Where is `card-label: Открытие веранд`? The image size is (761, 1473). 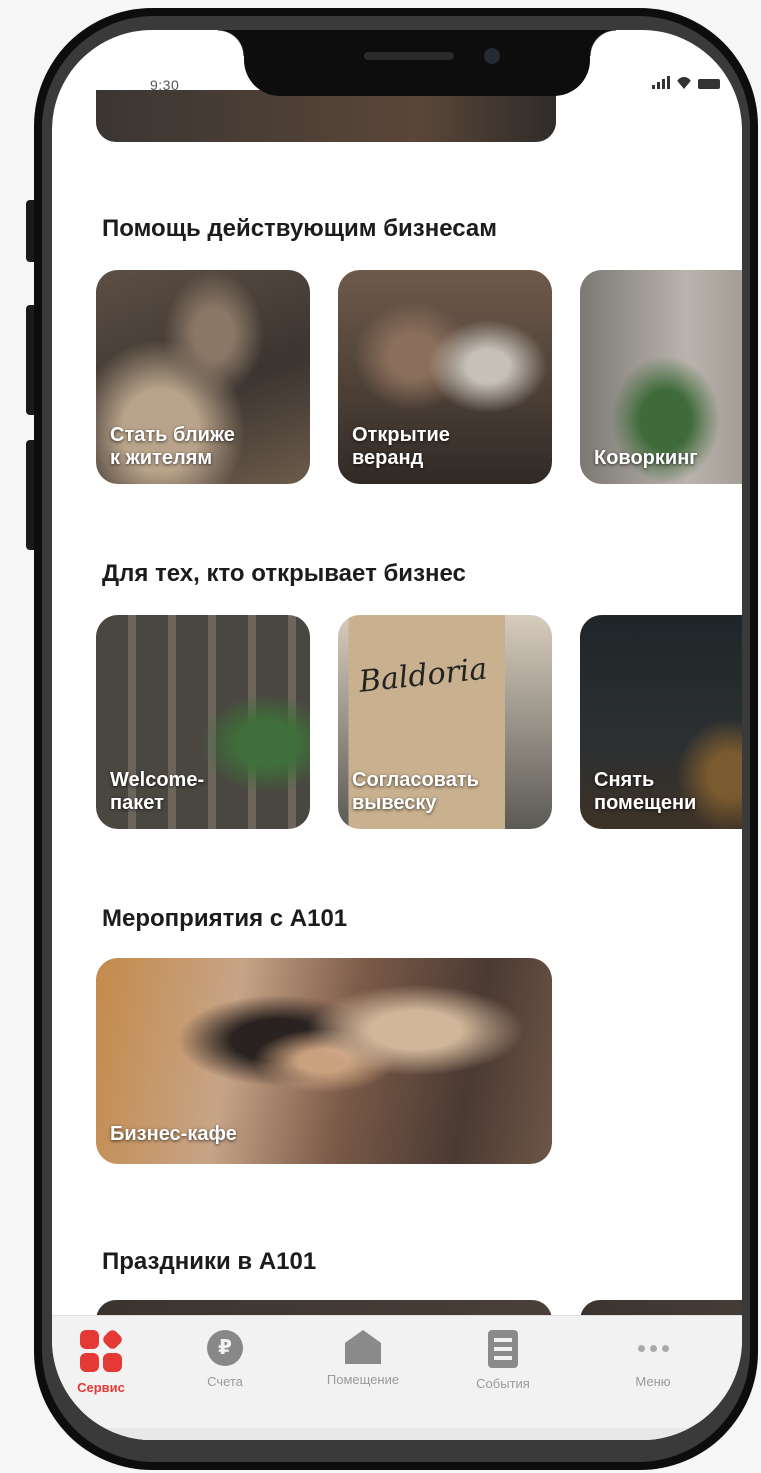 card-label: Открытие веранд is located at coordinates (401, 446).